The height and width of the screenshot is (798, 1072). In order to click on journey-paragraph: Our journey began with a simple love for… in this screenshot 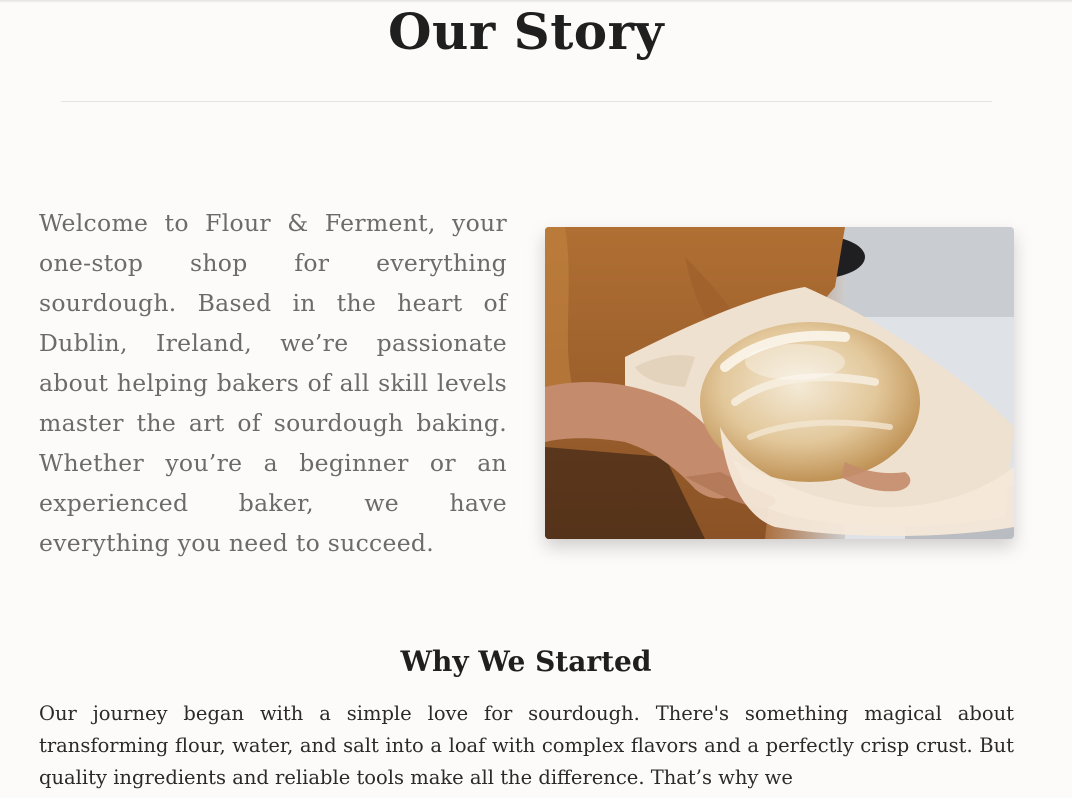, I will do `click(526, 745)`.